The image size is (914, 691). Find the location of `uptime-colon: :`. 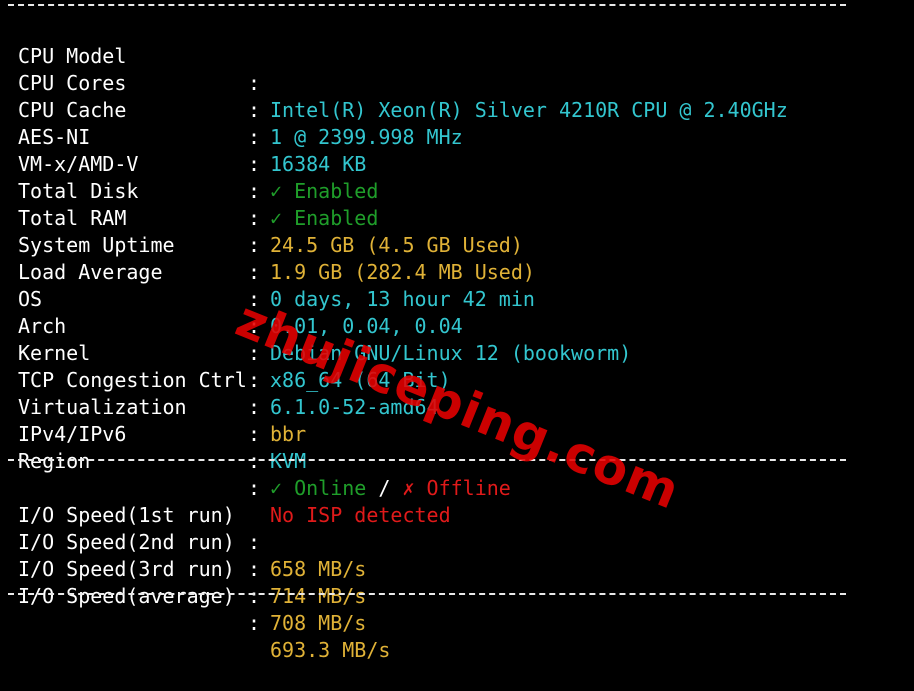

uptime-colon: : is located at coordinates (254, 272).